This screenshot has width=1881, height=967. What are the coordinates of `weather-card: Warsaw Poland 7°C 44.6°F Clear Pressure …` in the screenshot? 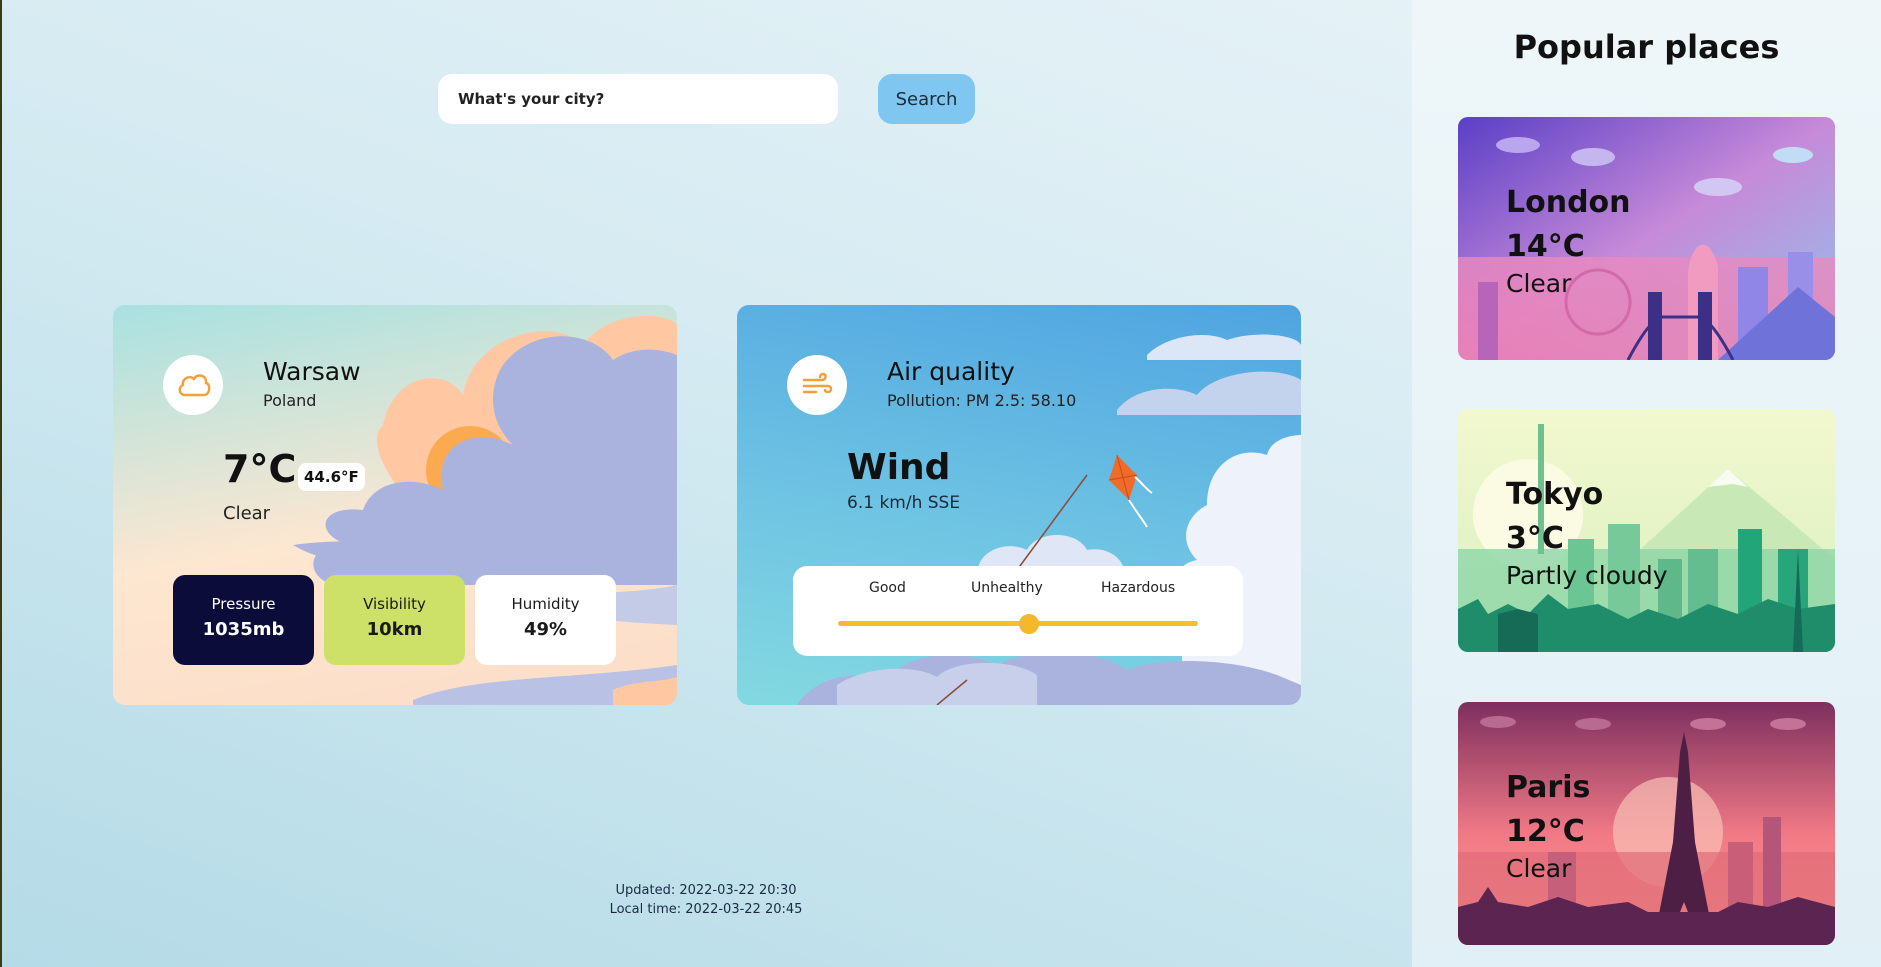 It's located at (395, 505).